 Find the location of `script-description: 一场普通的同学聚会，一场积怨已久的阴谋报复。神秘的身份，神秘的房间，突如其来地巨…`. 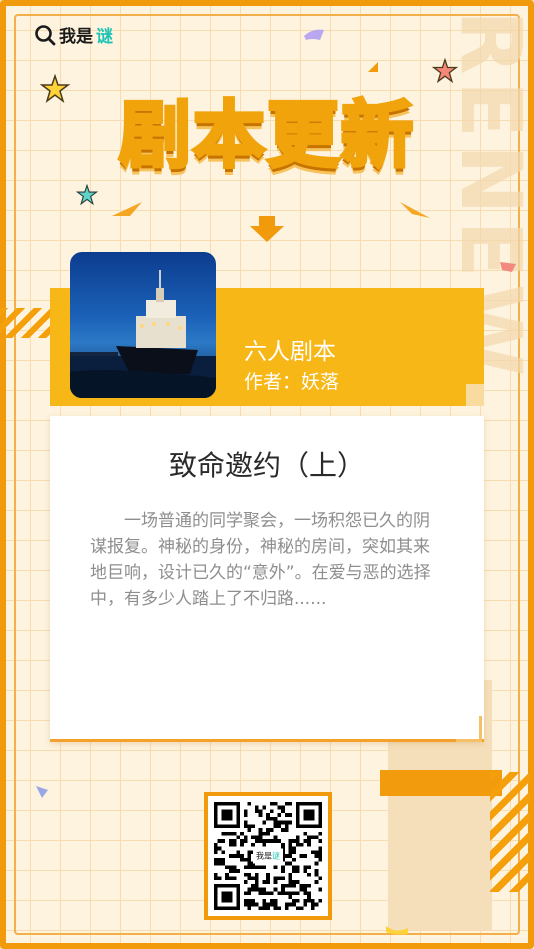

script-description: 一场普通的同学聚会，一场积怨已久的阴谋报复。神秘的身份，神秘的房间，突如其来地巨… is located at coordinates (260, 560).